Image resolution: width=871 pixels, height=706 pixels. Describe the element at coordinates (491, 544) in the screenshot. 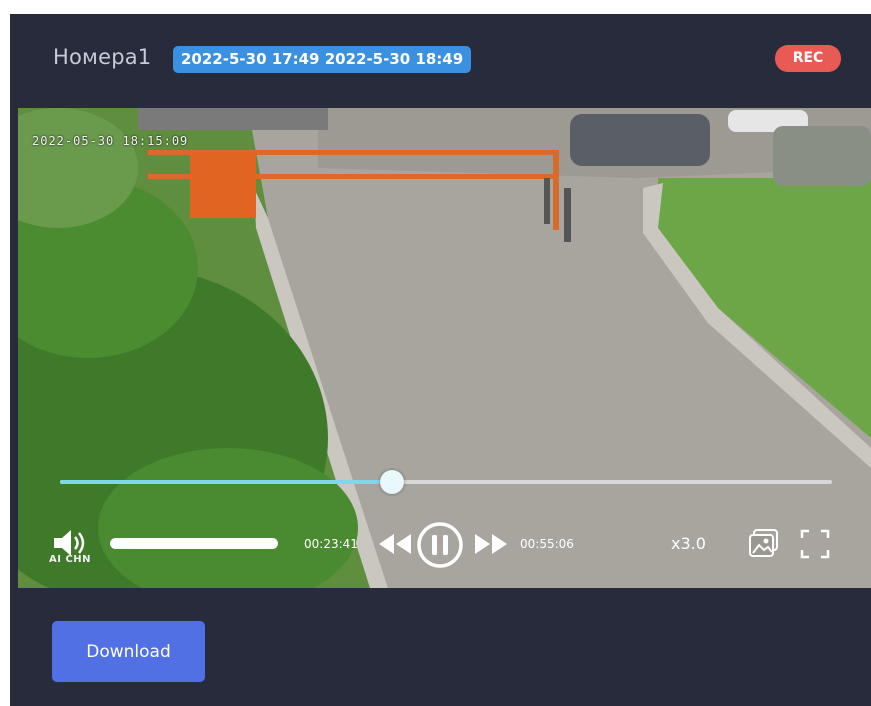

I see `fast-forward-icon` at that location.